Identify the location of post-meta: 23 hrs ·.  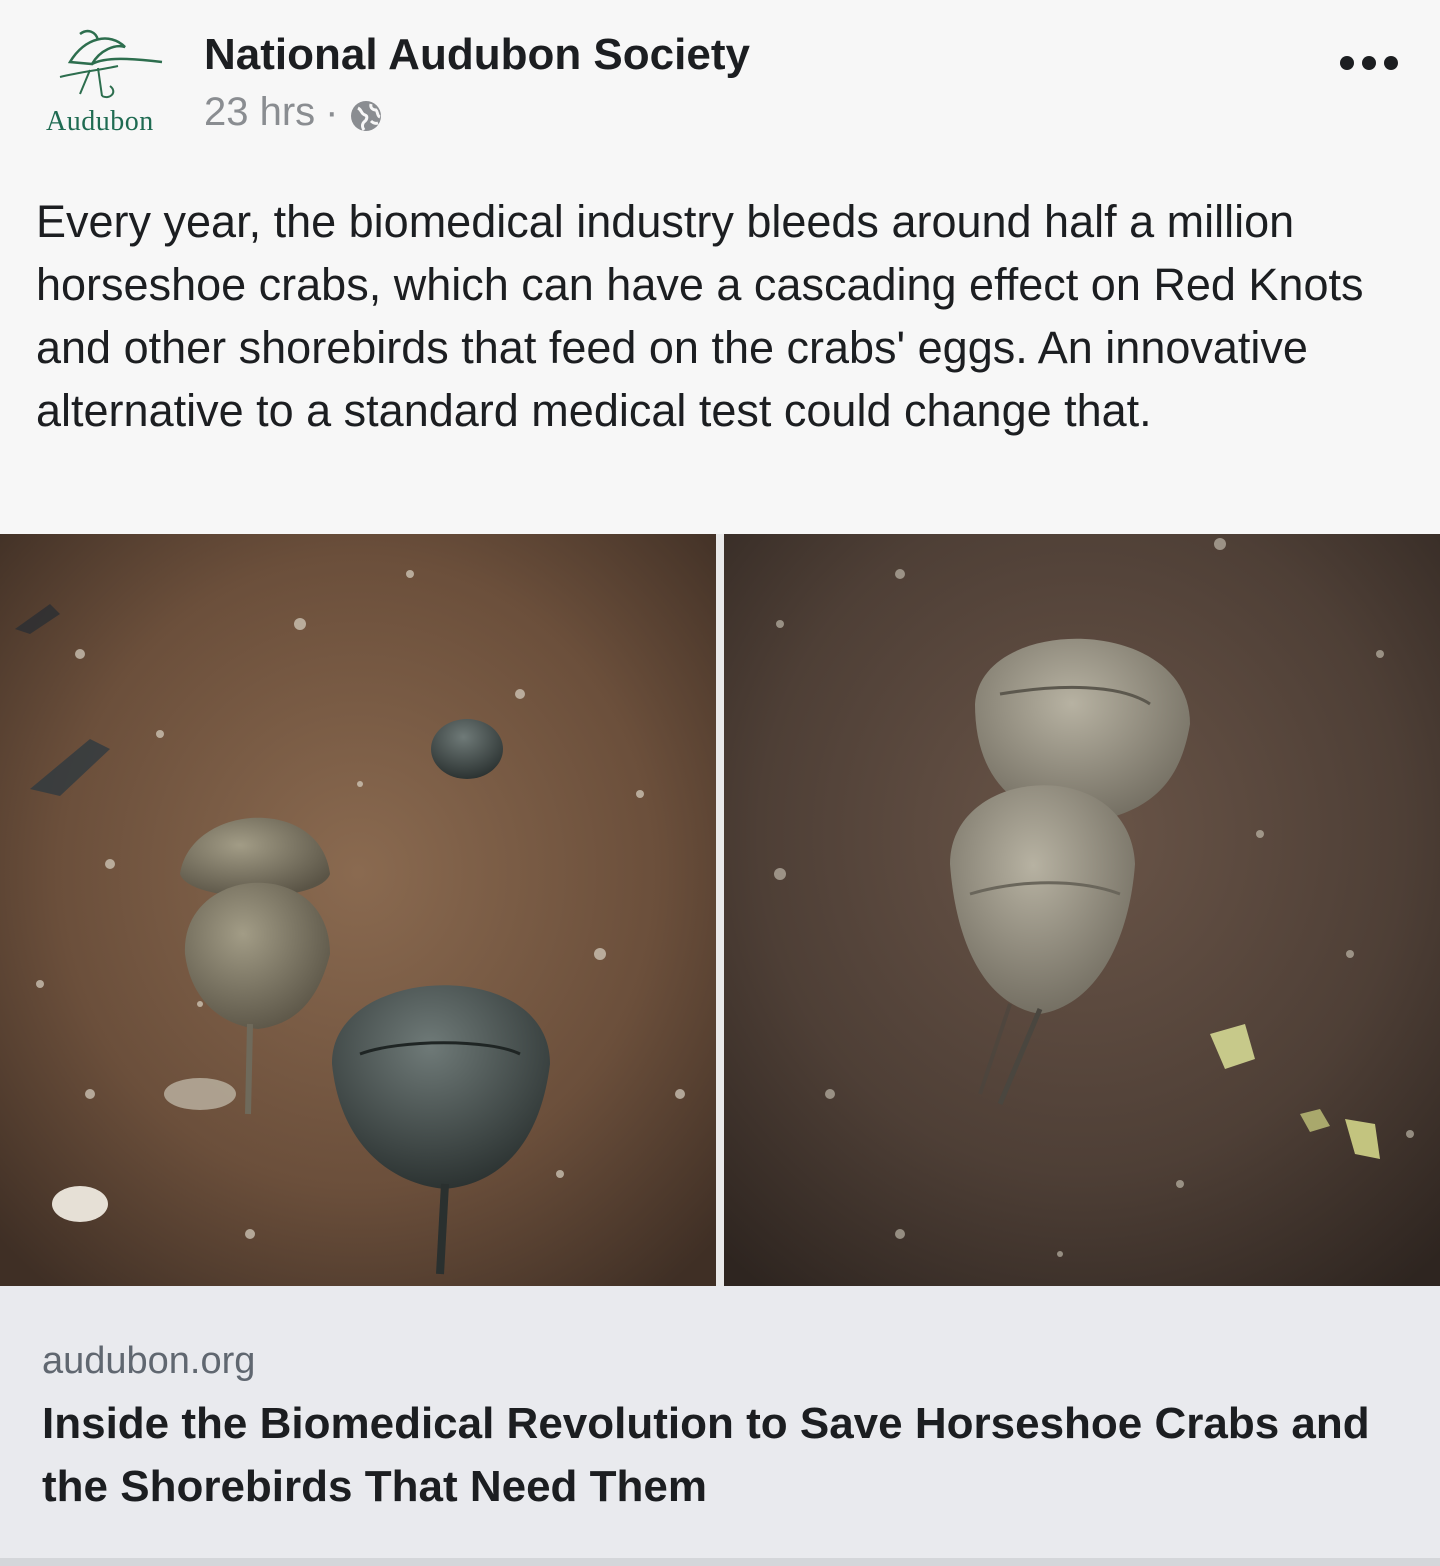
(293, 112).